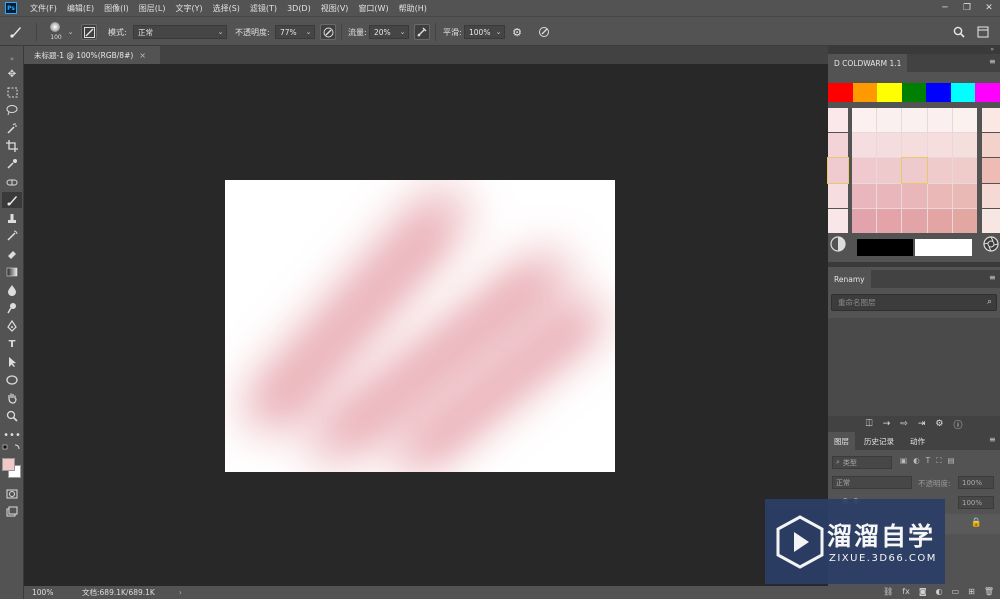 The image size is (1000, 599). Describe the element at coordinates (12, 272) in the screenshot. I see `gradient-tool-icon` at that location.